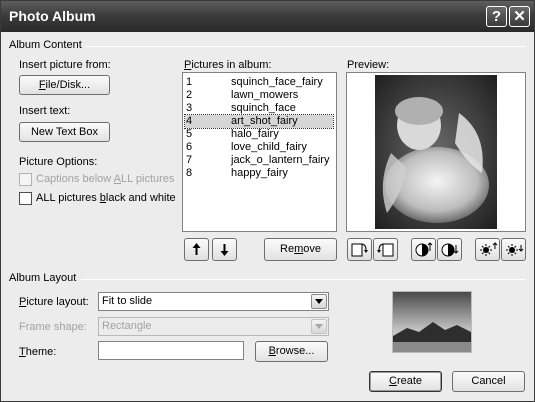 Image resolution: width=535 pixels, height=402 pixels. What do you see at coordinates (105, 179) in the screenshot?
I see `captions-label: Captions below ALL pictures` at bounding box center [105, 179].